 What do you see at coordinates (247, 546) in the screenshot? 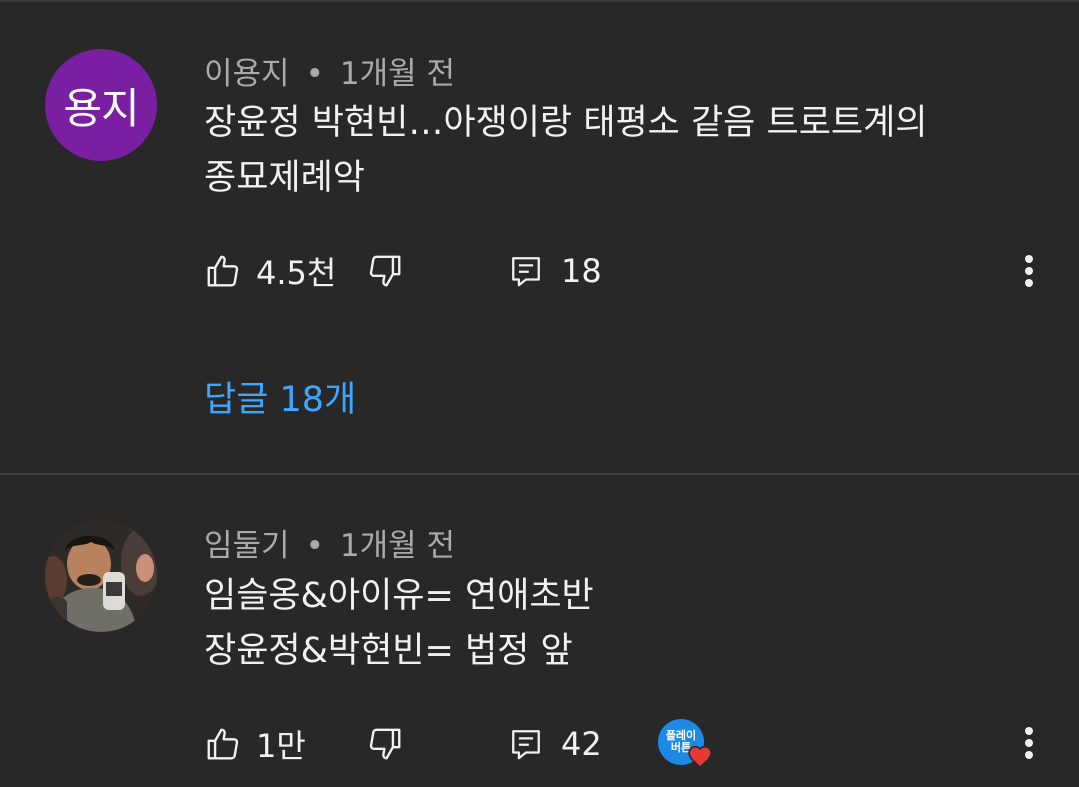
I see `author-name: 임둘기` at bounding box center [247, 546].